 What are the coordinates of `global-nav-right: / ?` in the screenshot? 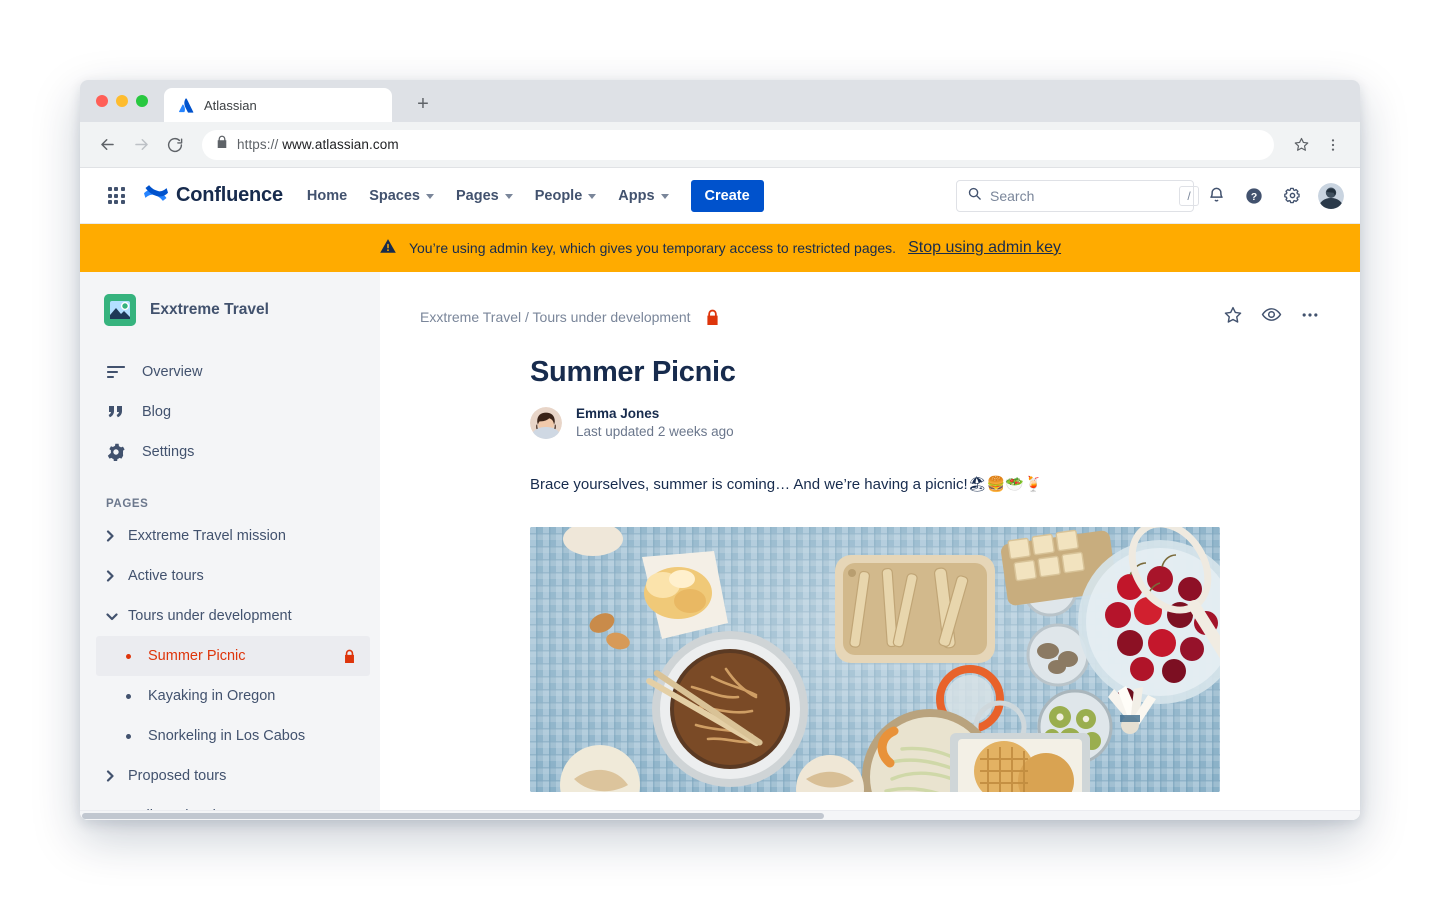 It's located at (1150, 195).